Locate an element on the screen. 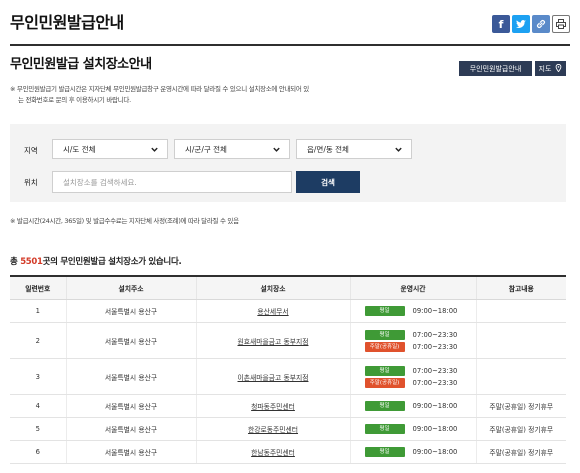 This screenshot has width=580, height=473. sigungu-select: 시/군/구 전체 is located at coordinates (232, 149).